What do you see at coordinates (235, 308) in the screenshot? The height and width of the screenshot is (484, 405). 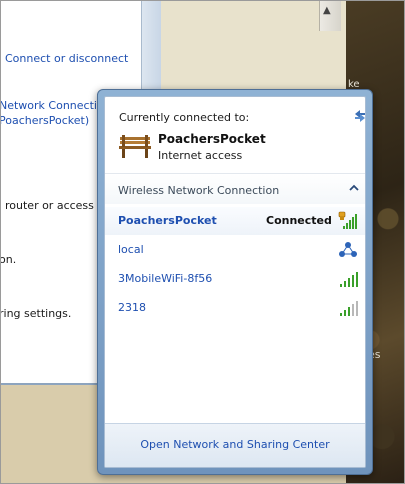 I see `network-item-2318: 2318` at bounding box center [235, 308].